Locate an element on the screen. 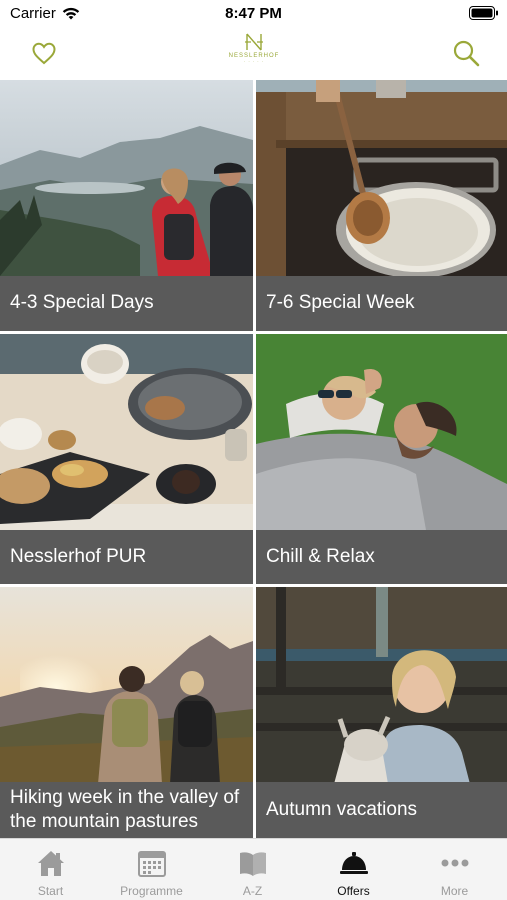  tab-more-label: More is located at coordinates (454, 891).